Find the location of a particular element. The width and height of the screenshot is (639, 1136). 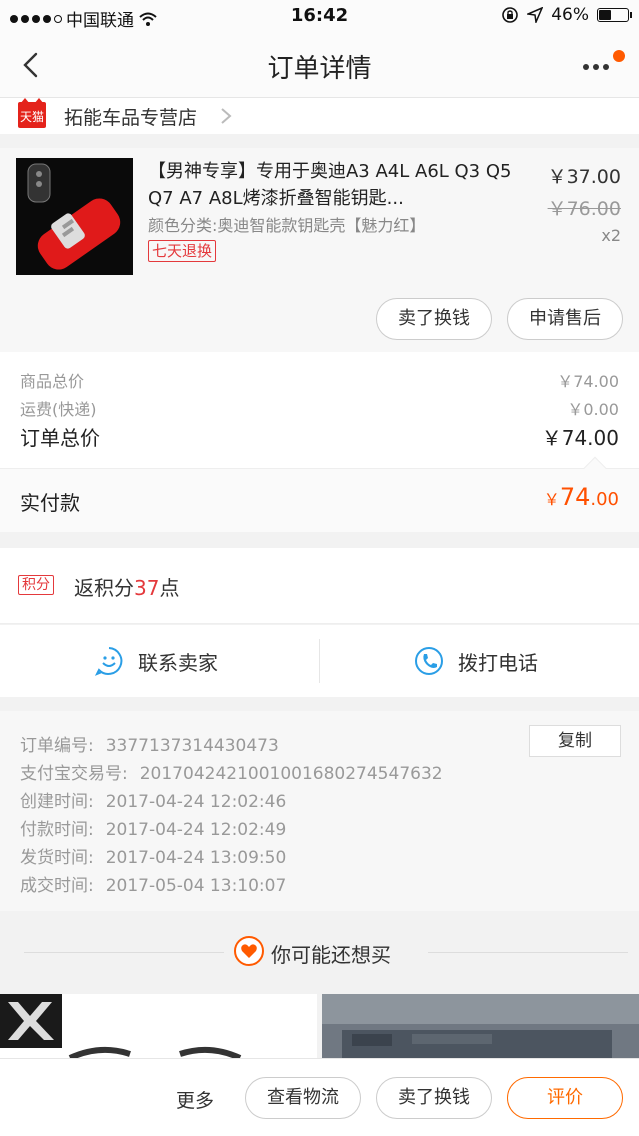

view-logistics-button: 查看物流 is located at coordinates (303, 1098).